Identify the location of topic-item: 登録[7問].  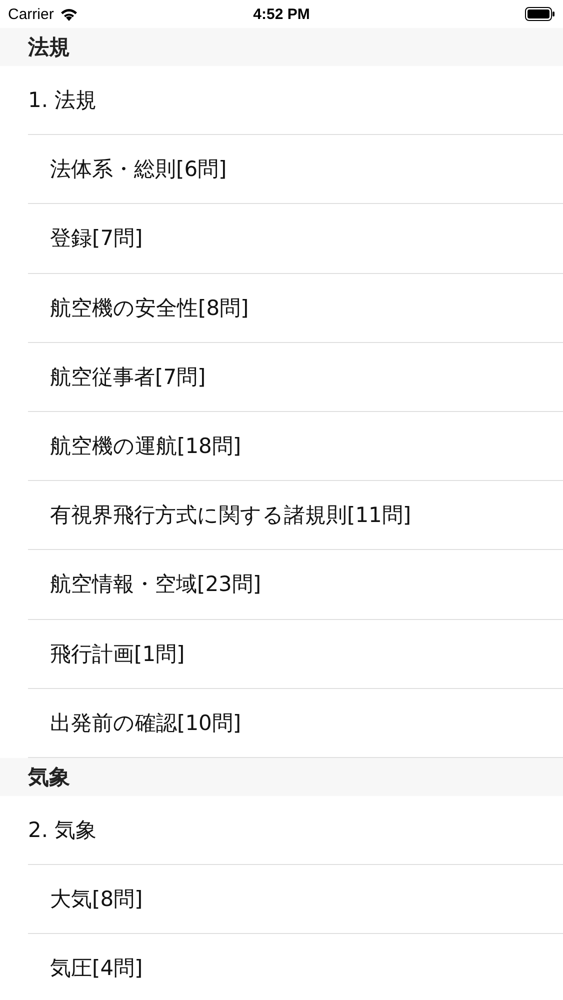
(295, 239).